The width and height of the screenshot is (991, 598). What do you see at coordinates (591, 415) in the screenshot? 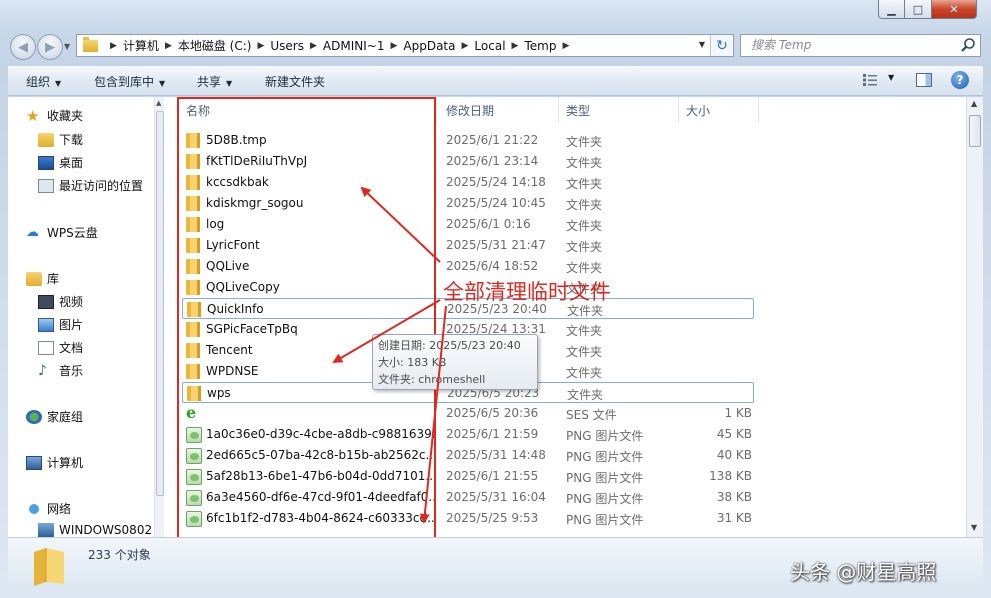
I see `file-type: SES 文件` at bounding box center [591, 415].